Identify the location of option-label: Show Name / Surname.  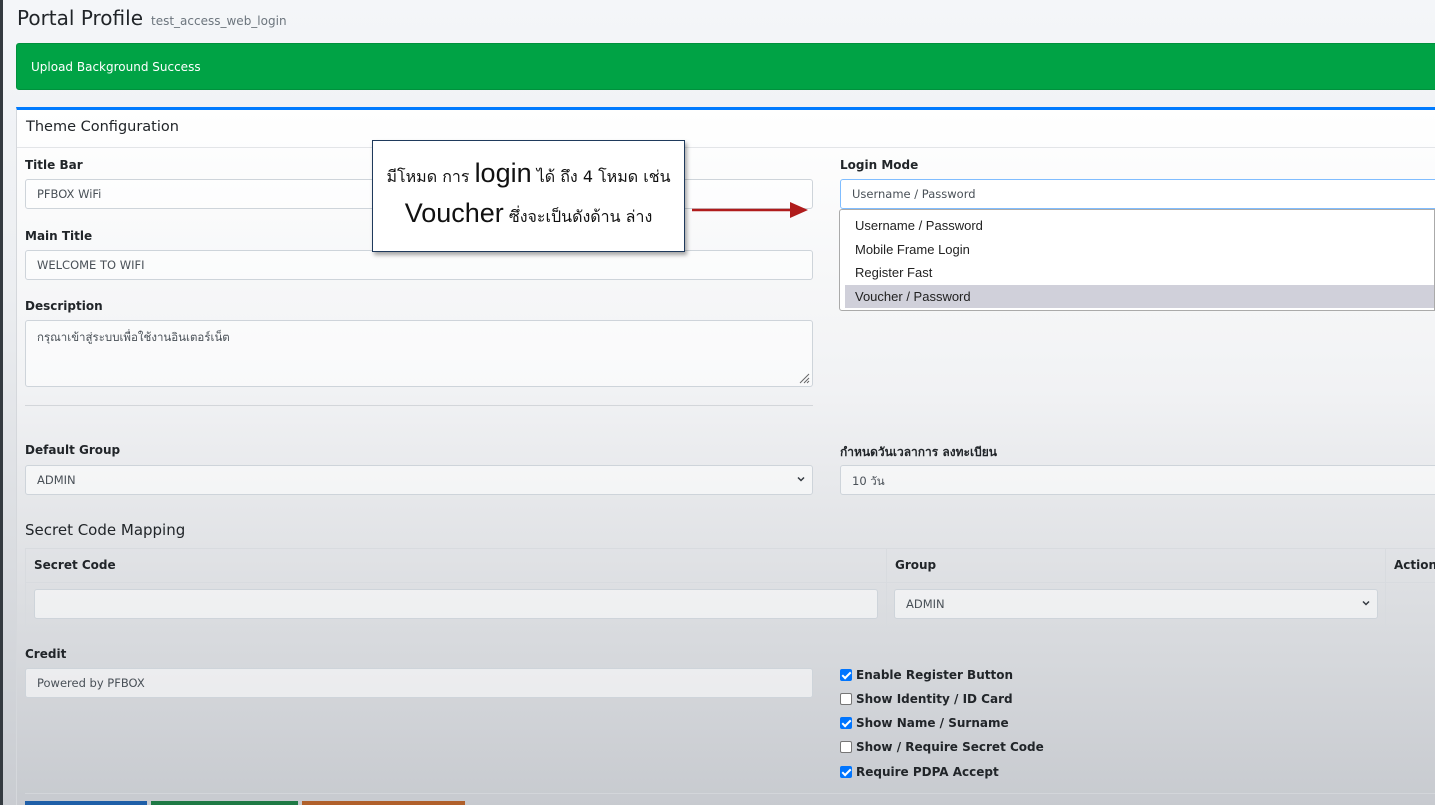
(932, 723).